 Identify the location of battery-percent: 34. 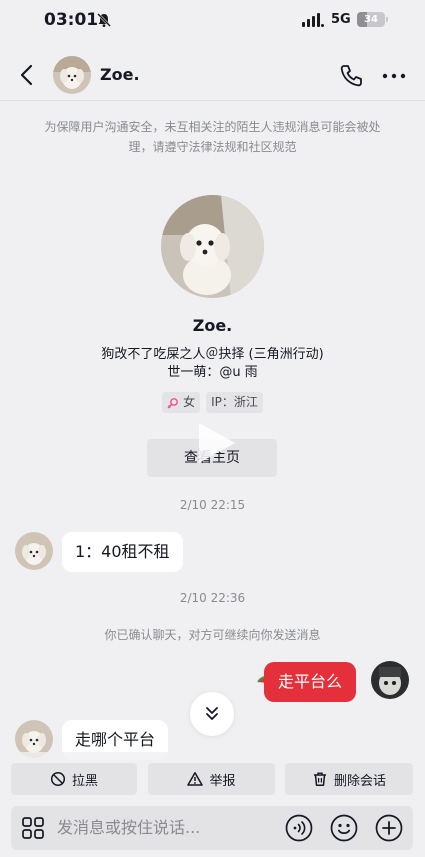
(371, 19).